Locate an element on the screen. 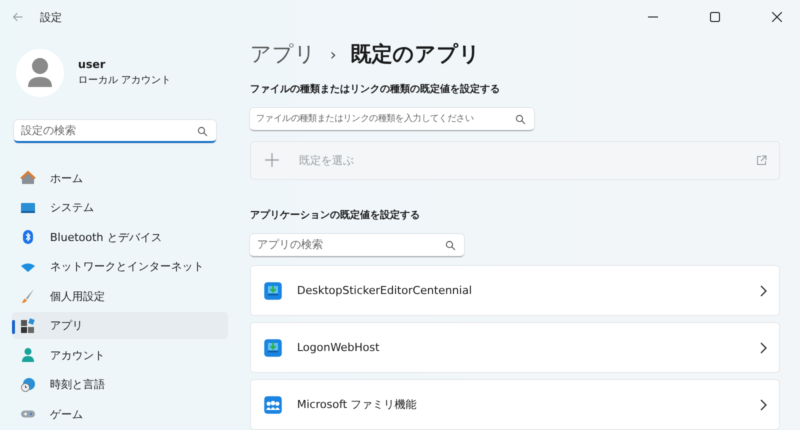 The image size is (800, 430). user-name: user is located at coordinates (92, 65).